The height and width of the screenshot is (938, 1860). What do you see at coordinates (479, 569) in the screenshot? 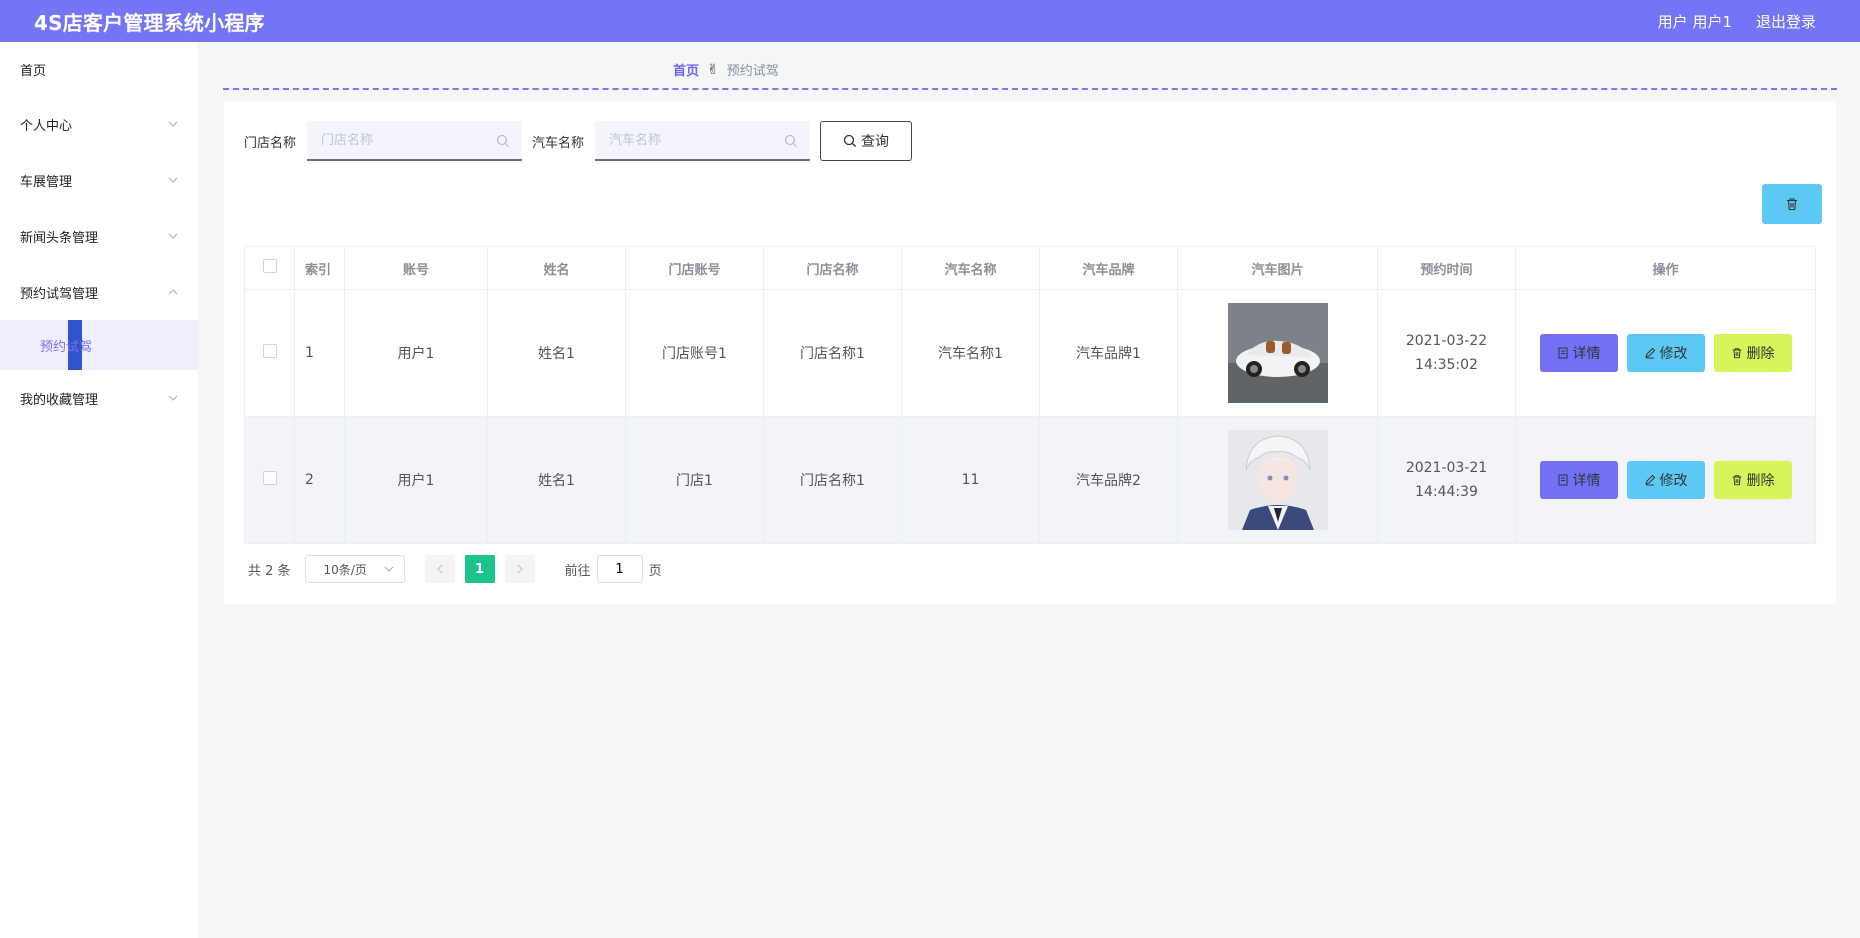
I see `page-number-current: 1` at bounding box center [479, 569].